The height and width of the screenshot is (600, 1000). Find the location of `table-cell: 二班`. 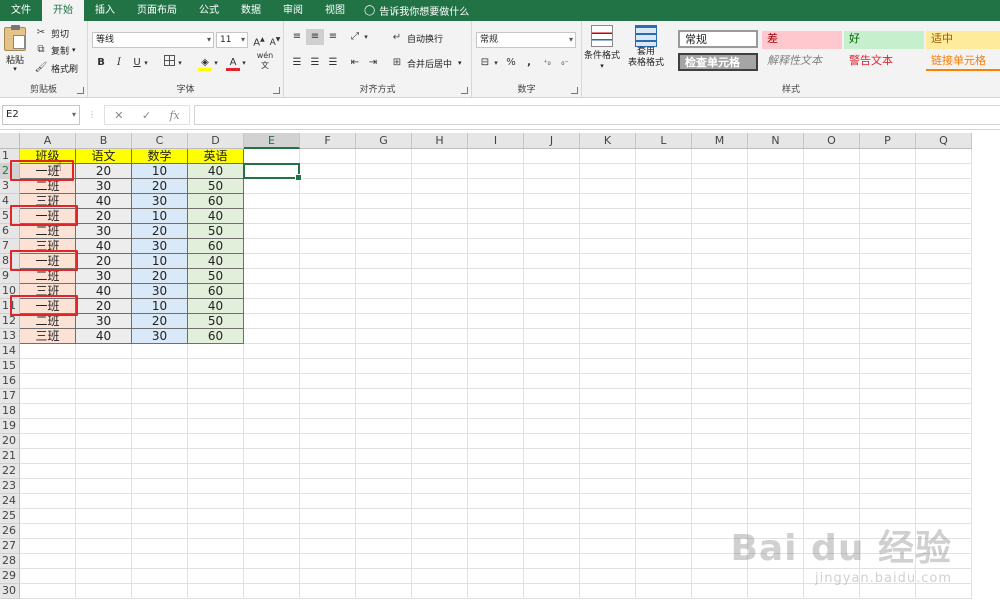

table-cell: 二班 is located at coordinates (48, 186).